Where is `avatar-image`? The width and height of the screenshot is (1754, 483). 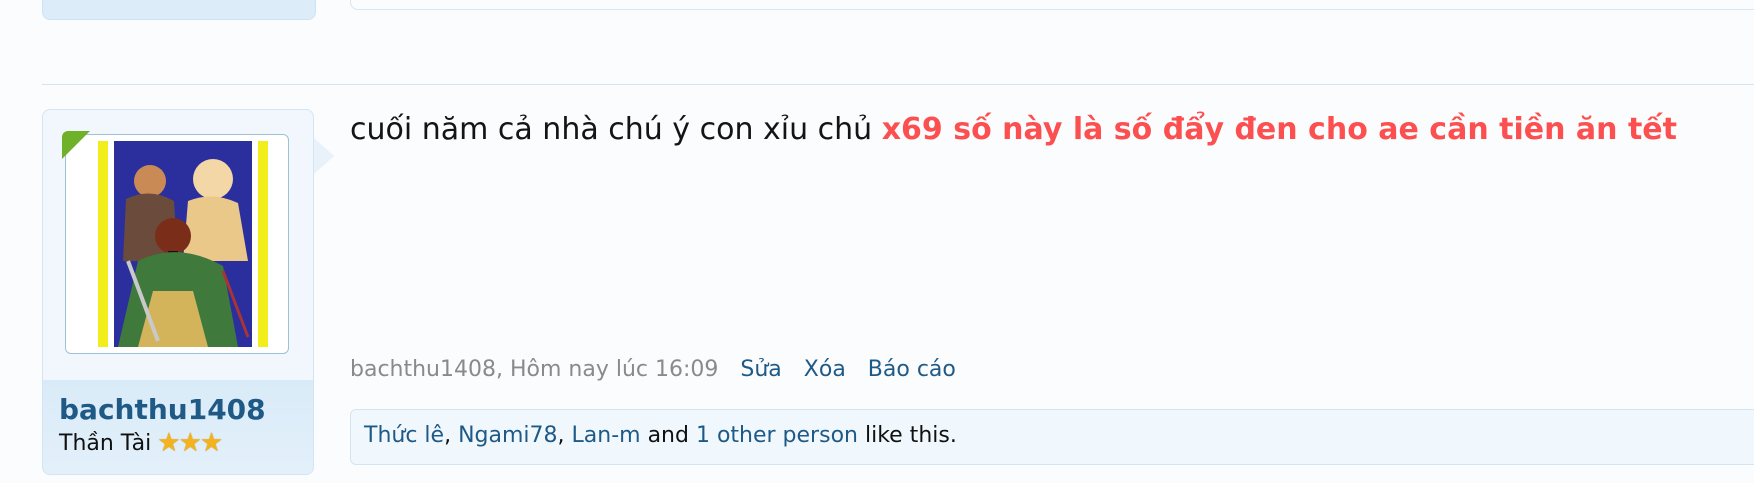 avatar-image is located at coordinates (183, 244).